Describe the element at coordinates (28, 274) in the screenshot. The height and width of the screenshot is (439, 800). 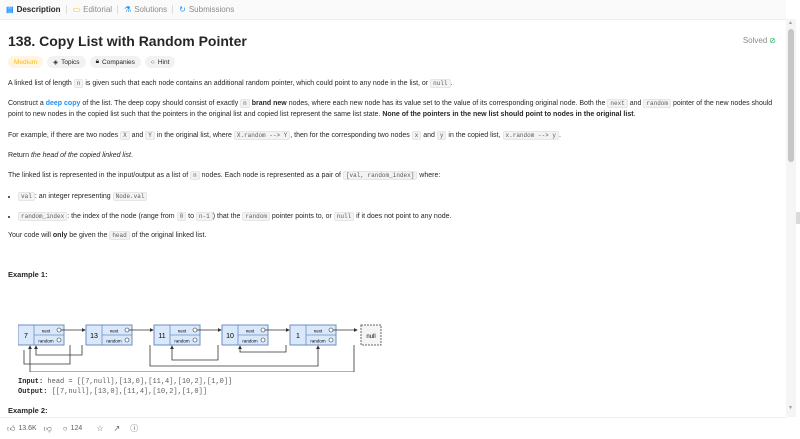
I see `example-1-heading: Example 1:` at that location.